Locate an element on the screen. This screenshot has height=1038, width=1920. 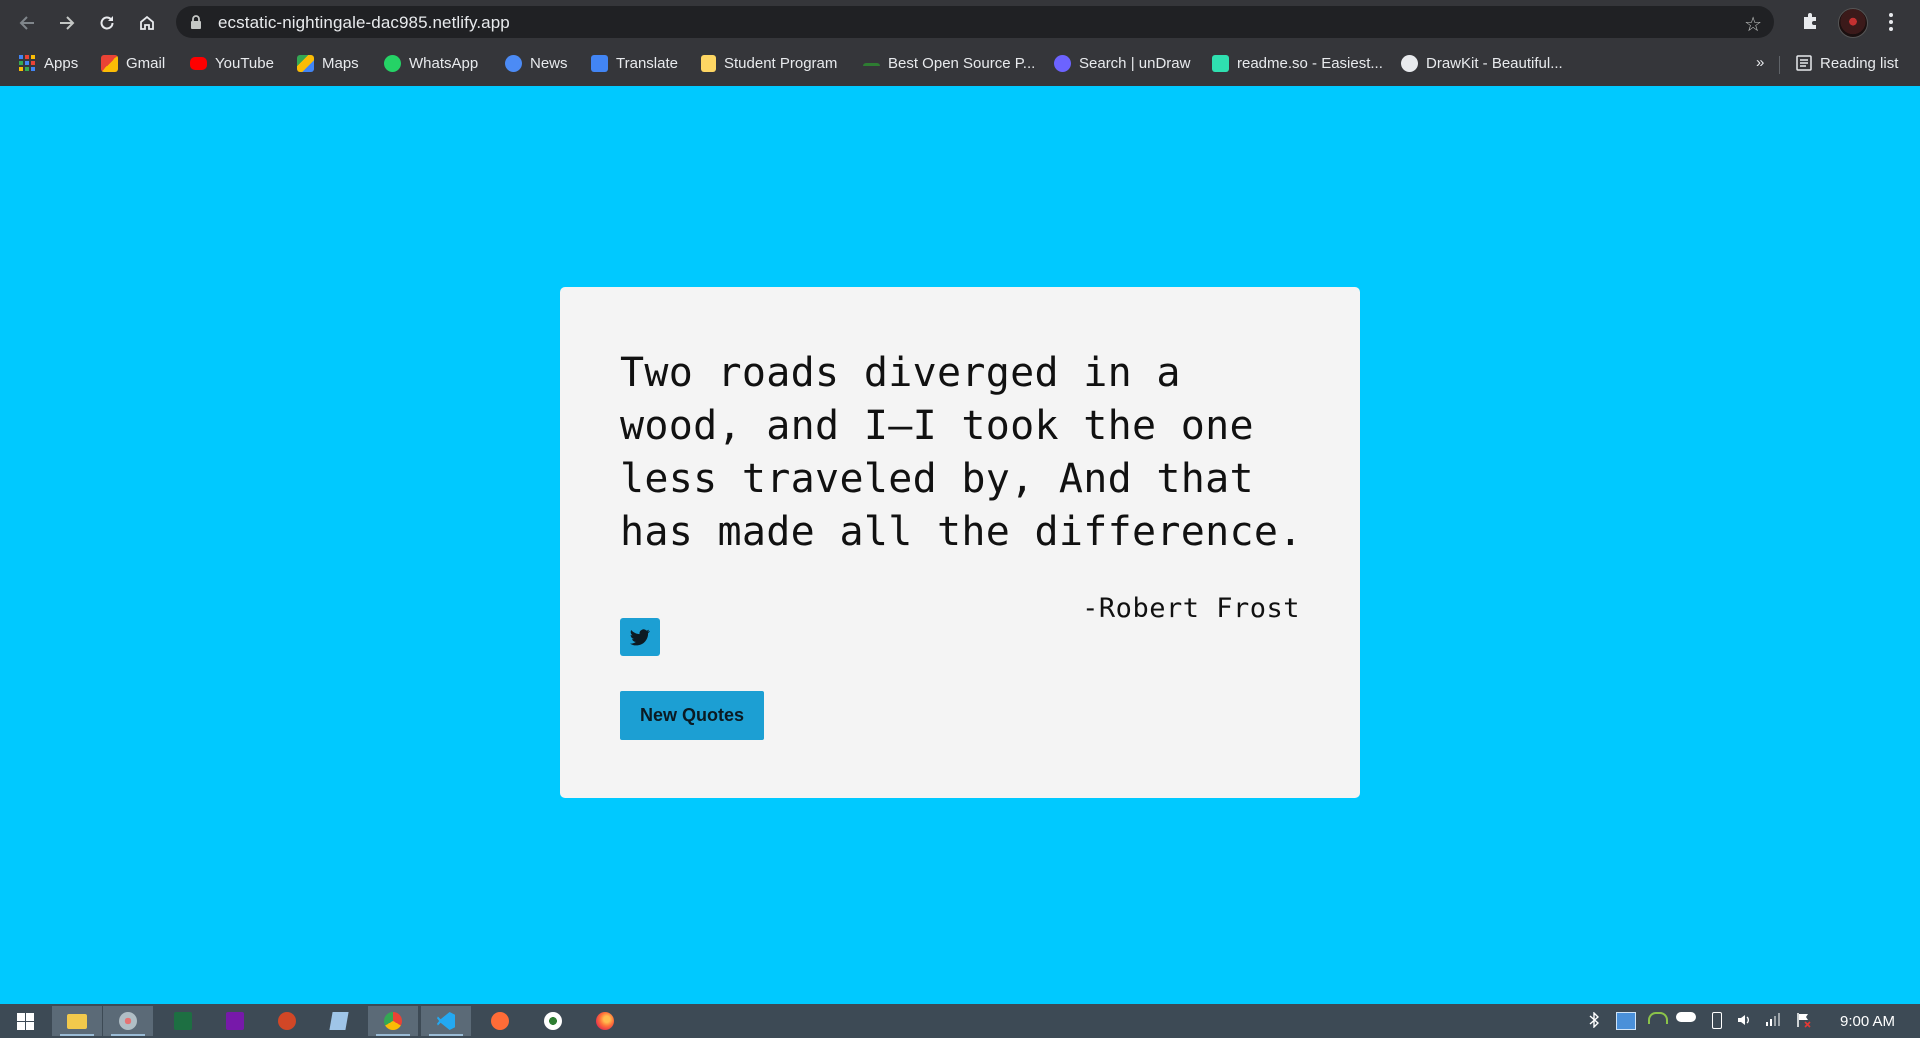
windows-taskbar: 9:00 AM is located at coordinates (960, 1021).